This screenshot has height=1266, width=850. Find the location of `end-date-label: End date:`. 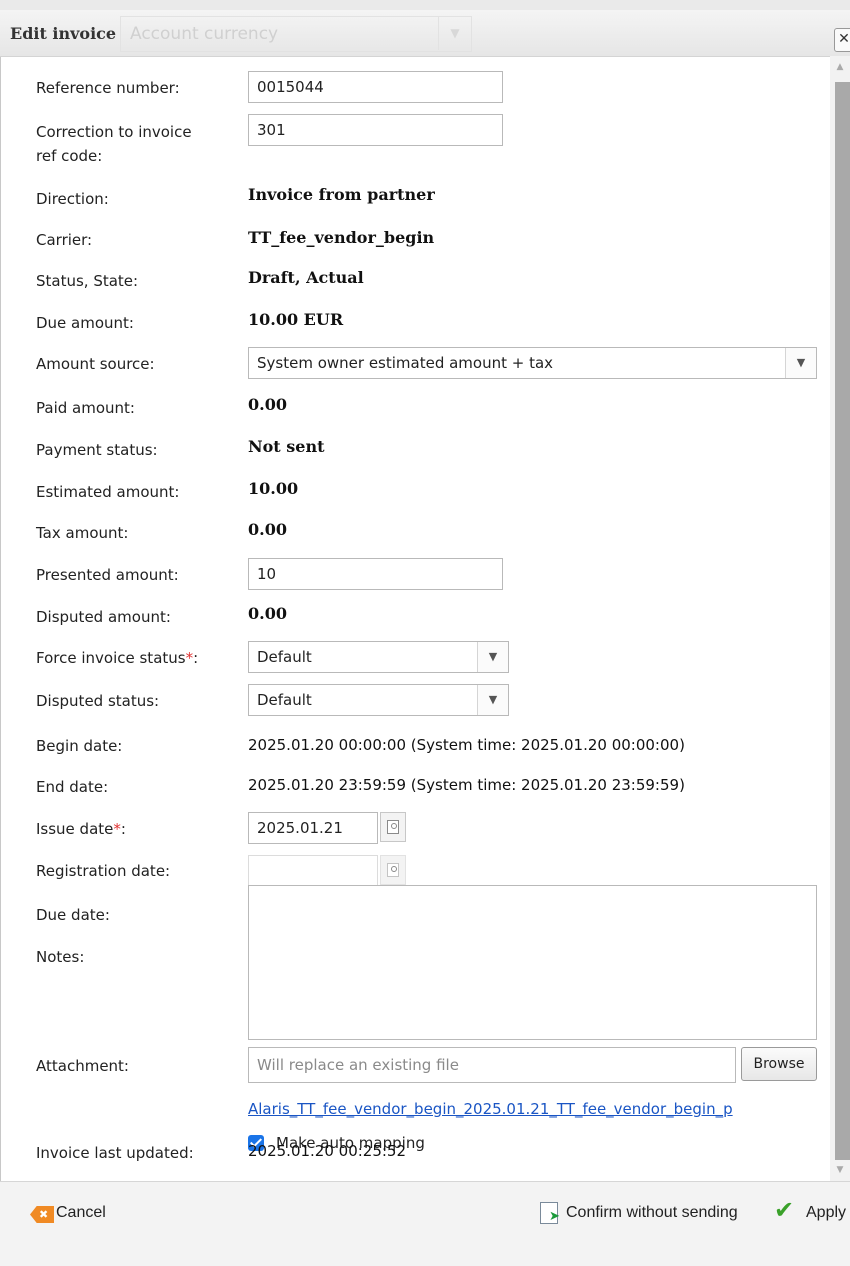

end-date-label: End date: is located at coordinates (72, 787).